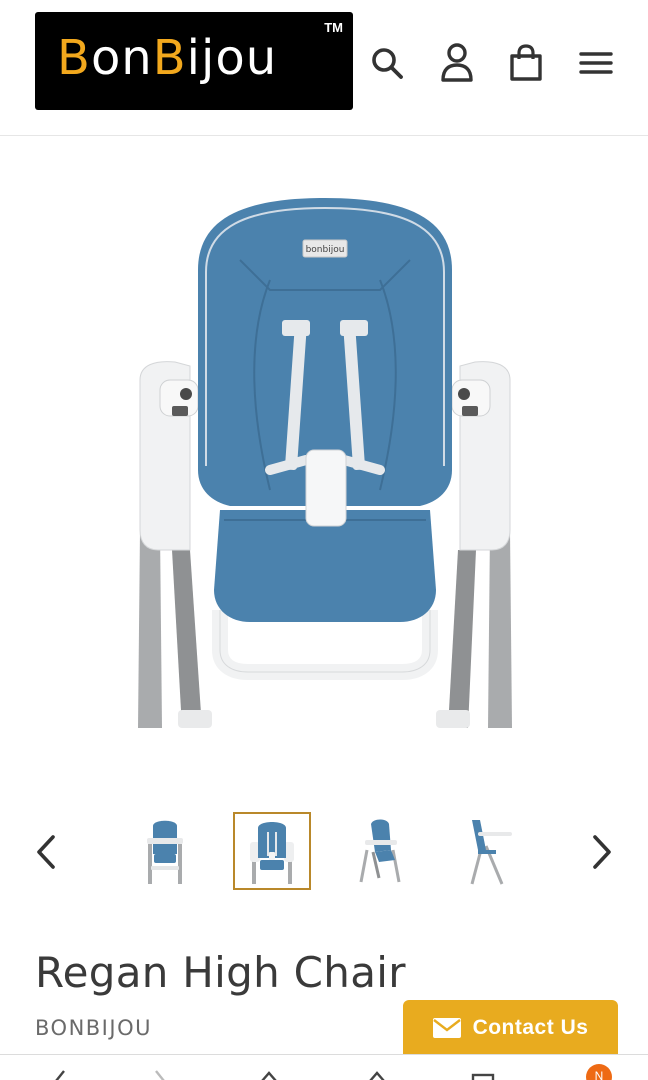 The height and width of the screenshot is (1080, 648). What do you see at coordinates (387, 63) in the screenshot?
I see `search-icon` at bounding box center [387, 63].